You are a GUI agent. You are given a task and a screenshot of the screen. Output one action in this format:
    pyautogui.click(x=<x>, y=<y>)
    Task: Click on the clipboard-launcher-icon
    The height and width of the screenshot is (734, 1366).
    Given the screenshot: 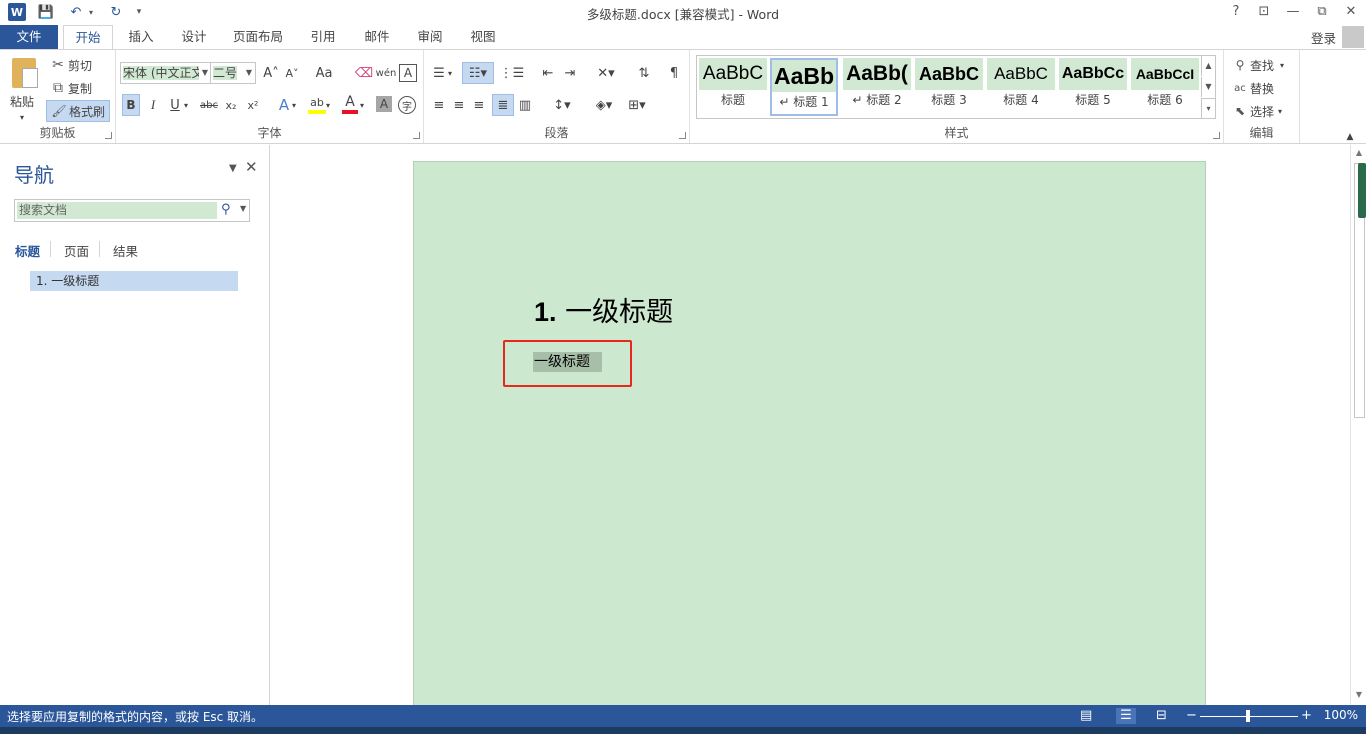 What is the action you would take?
    pyautogui.click(x=108, y=135)
    